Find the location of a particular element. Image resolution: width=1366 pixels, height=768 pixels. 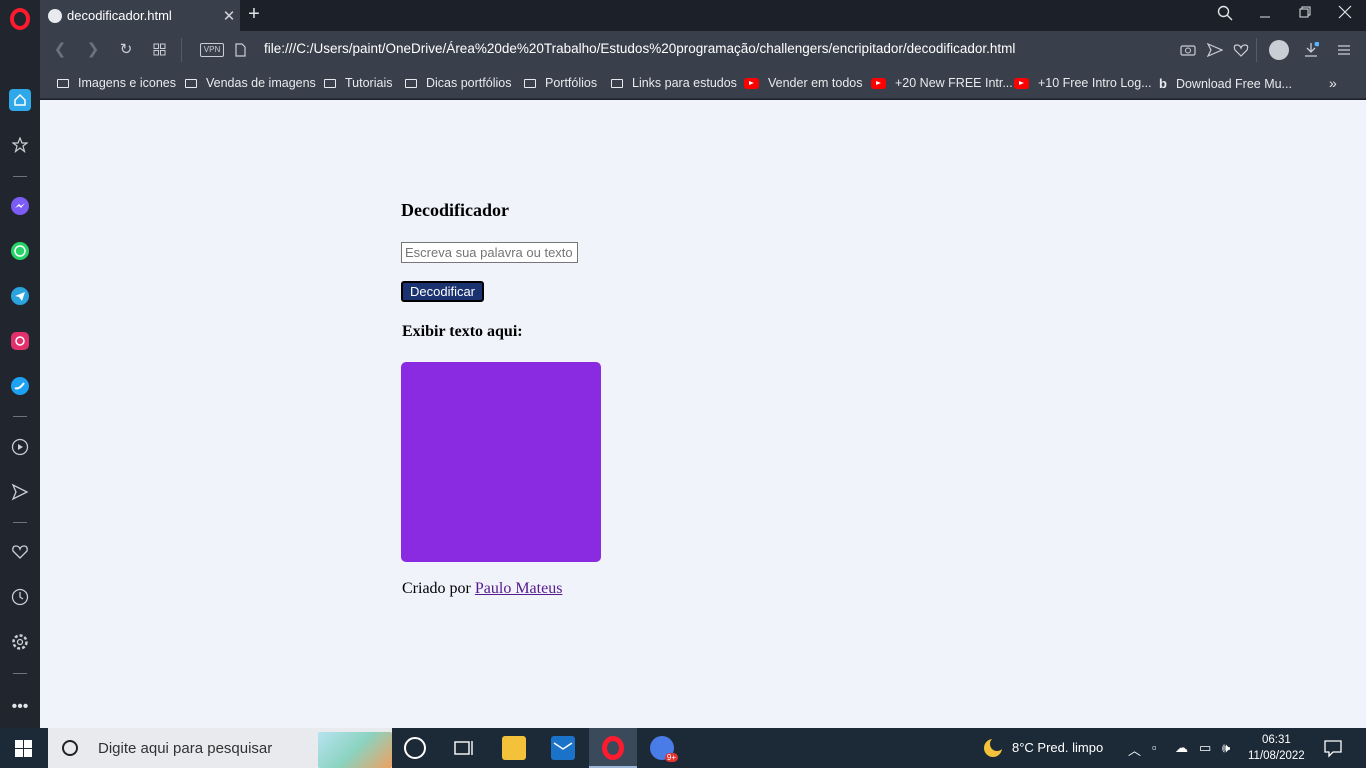

bookmark-folder: Vendas de imagens is located at coordinates (250, 83).